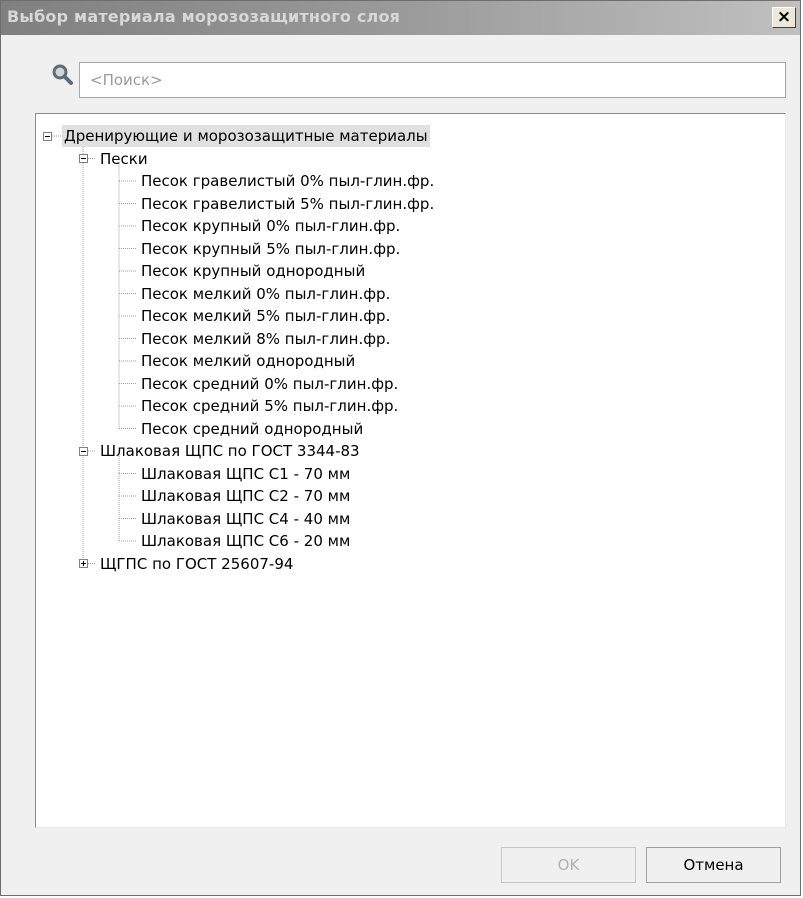 Image resolution: width=803 pixels, height=898 pixels. What do you see at coordinates (784, 17) in the screenshot?
I see `close-button: ×` at bounding box center [784, 17].